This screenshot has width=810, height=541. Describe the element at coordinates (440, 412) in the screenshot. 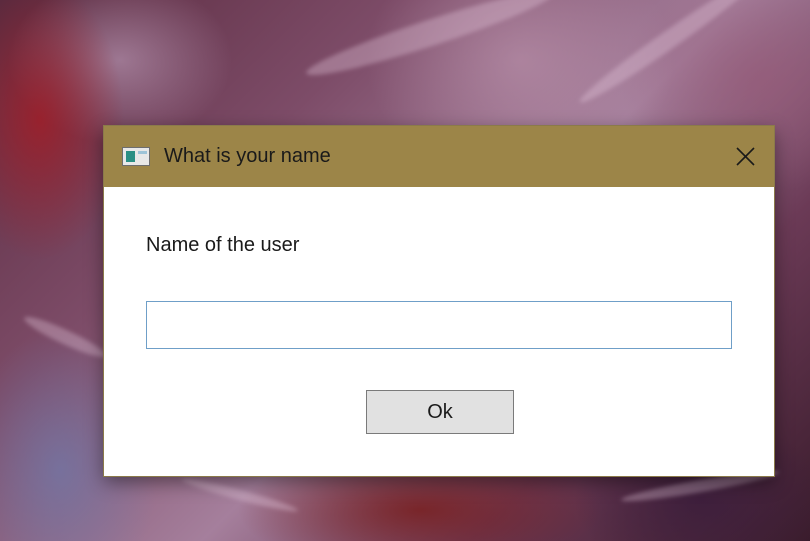

I see `ok-button: Ok` at that location.